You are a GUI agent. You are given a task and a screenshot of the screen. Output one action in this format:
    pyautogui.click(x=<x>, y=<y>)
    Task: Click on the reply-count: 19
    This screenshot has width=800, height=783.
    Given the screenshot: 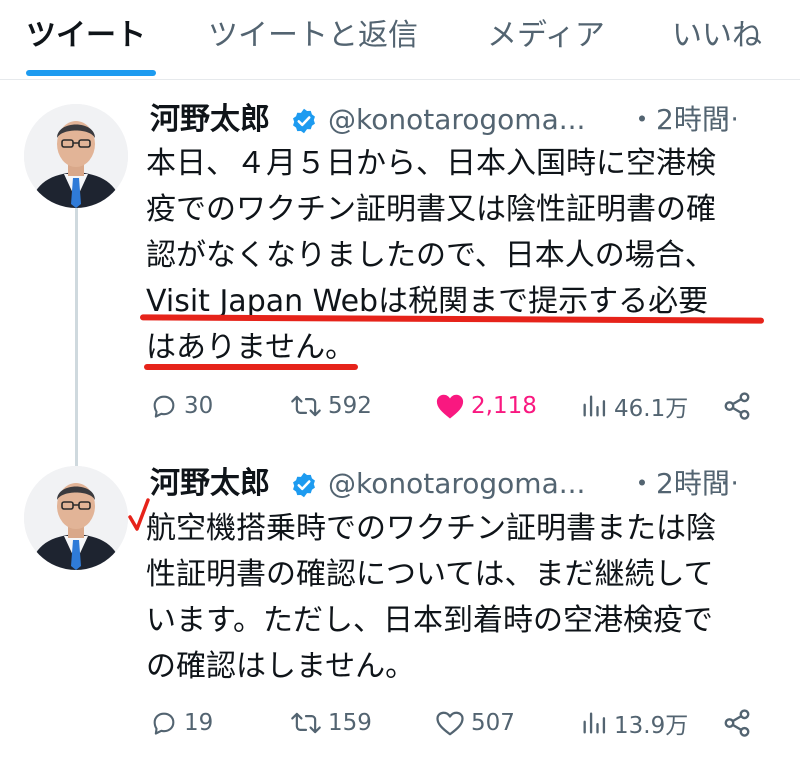 What is the action you would take?
    pyautogui.click(x=199, y=723)
    